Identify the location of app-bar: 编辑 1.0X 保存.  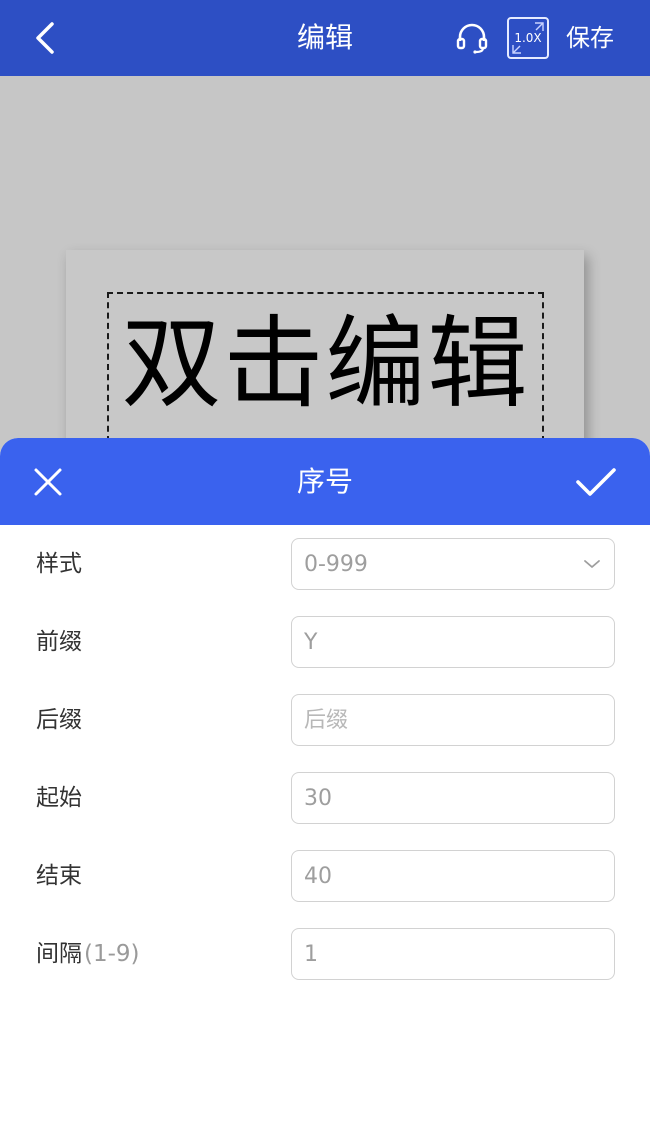
(325, 38).